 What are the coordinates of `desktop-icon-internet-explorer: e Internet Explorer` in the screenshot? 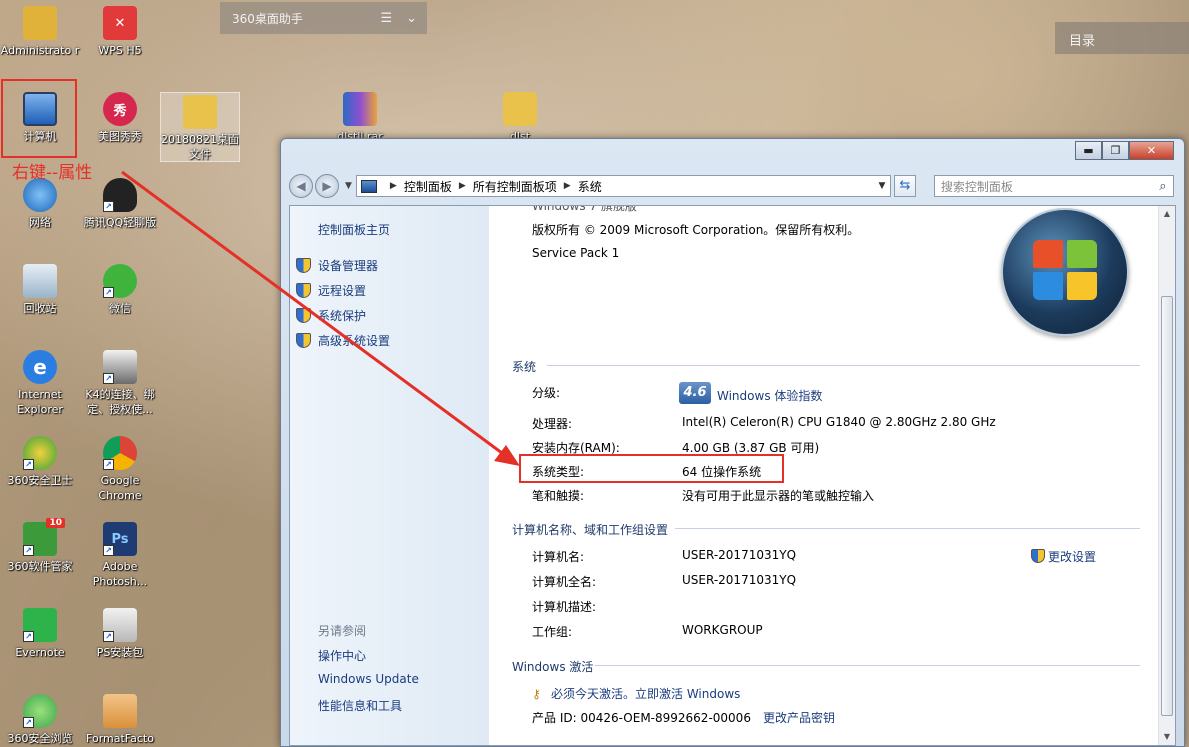 It's located at (40, 383).